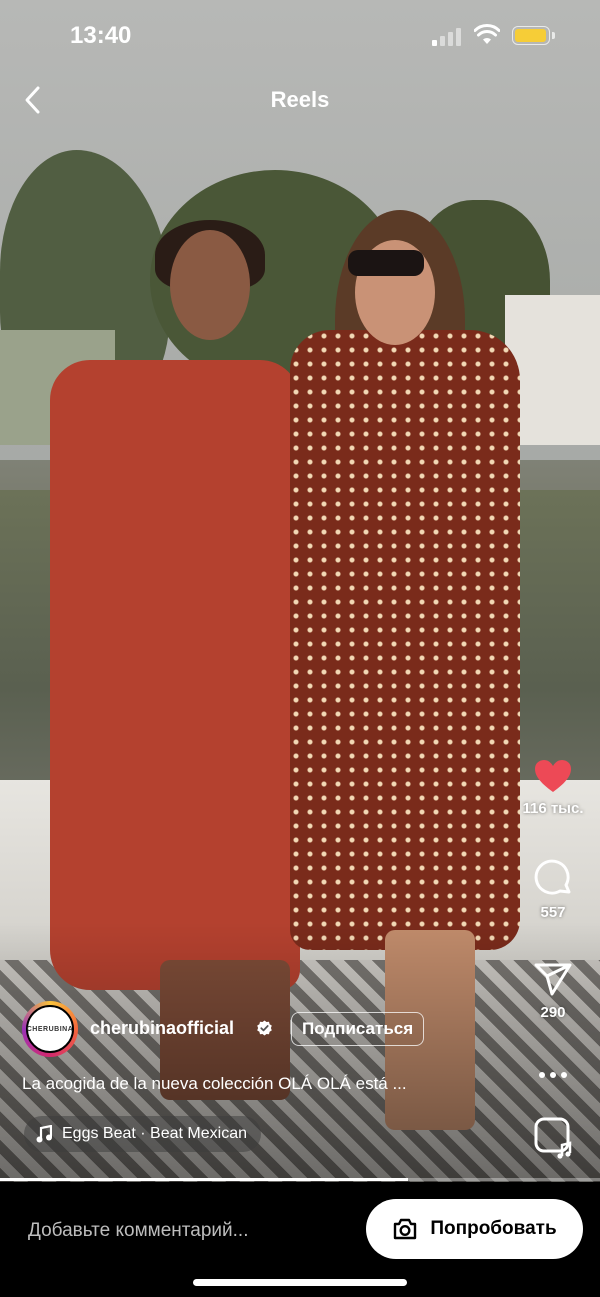 This screenshot has height=1297, width=600. What do you see at coordinates (300, 1282) in the screenshot?
I see `home-indicator` at bounding box center [300, 1282].